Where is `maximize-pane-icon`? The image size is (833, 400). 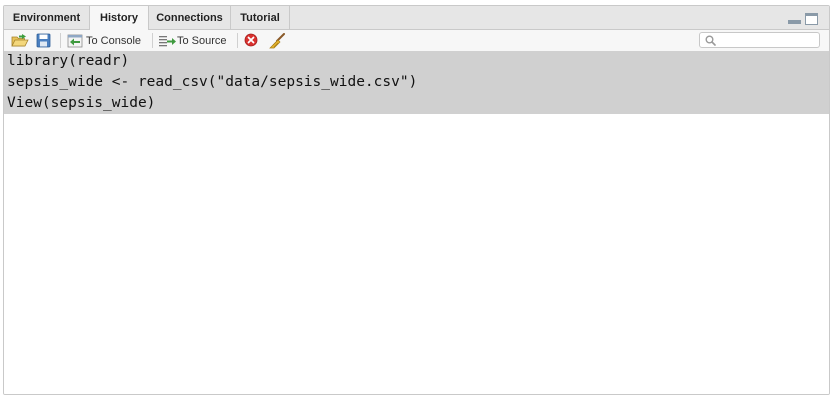 maximize-pane-icon is located at coordinates (811, 19).